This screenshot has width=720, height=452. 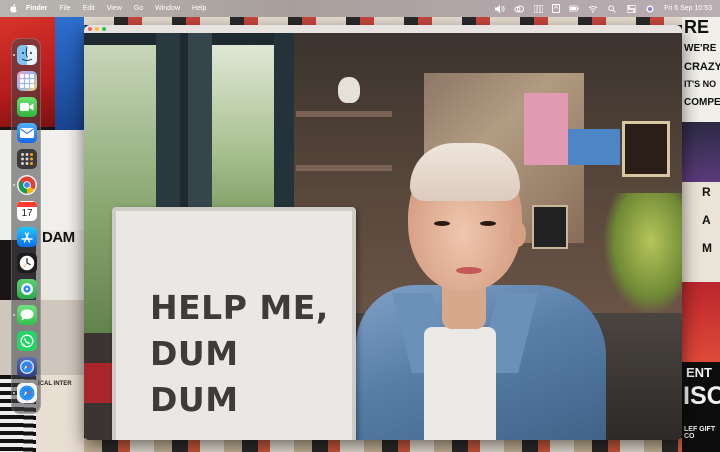 I want to click on apple-menu-icon, so click(x=13, y=8).